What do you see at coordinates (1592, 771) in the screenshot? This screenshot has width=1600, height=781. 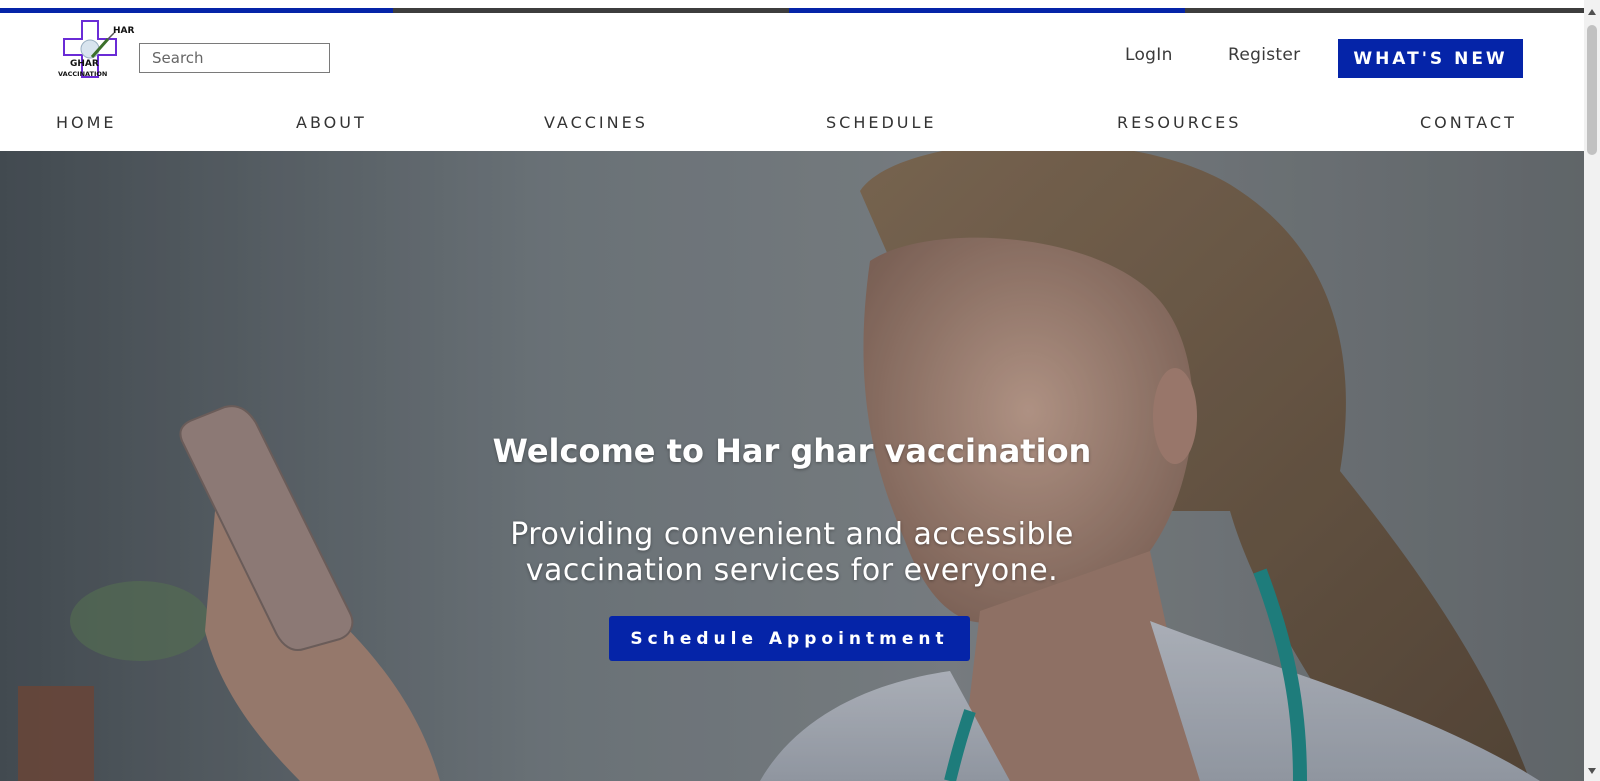 I see `chevron-down-icon` at bounding box center [1592, 771].